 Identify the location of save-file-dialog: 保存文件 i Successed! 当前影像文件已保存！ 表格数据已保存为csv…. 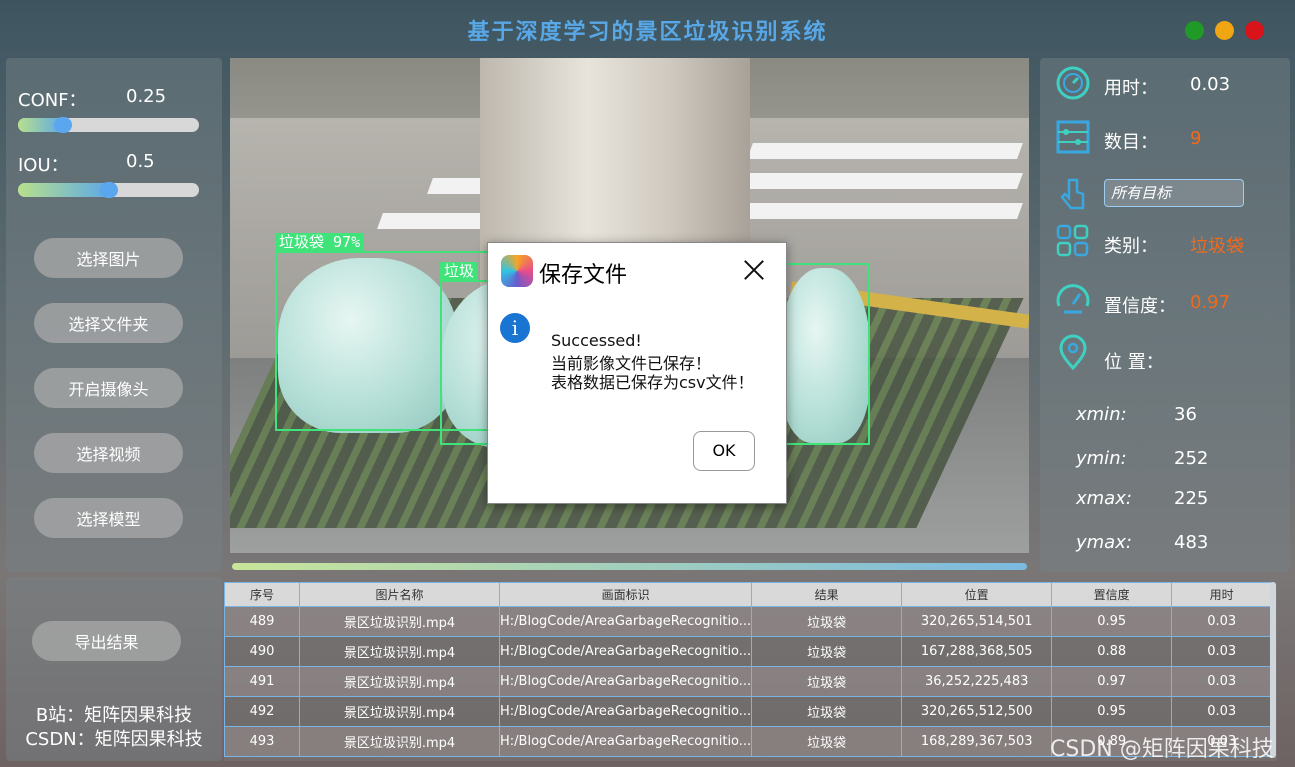
(637, 373).